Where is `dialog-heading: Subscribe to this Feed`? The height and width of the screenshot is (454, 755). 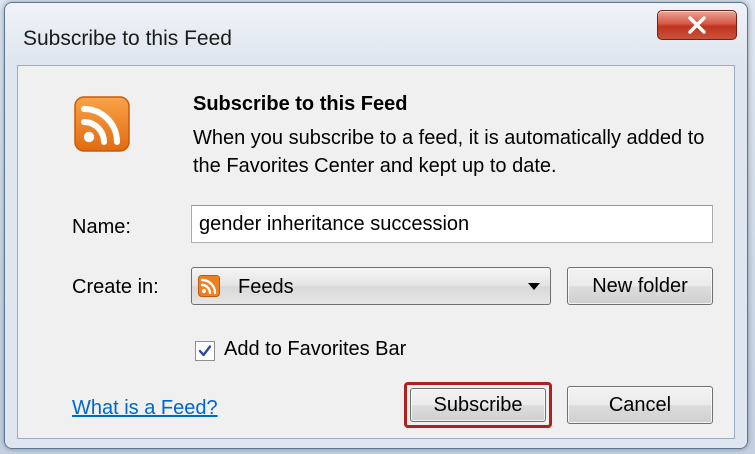
dialog-heading: Subscribe to this Feed is located at coordinates (300, 104).